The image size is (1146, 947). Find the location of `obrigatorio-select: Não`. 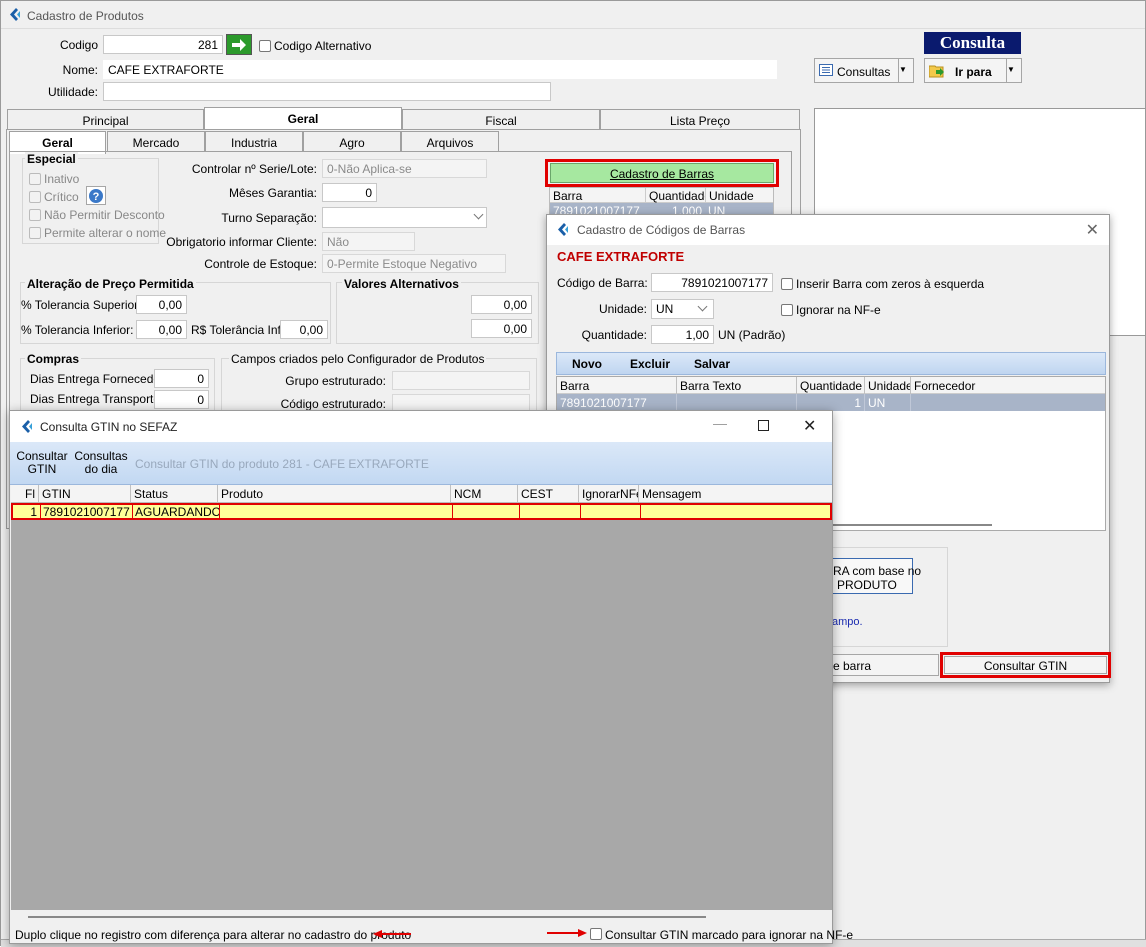

obrigatorio-select: Não is located at coordinates (368, 241).